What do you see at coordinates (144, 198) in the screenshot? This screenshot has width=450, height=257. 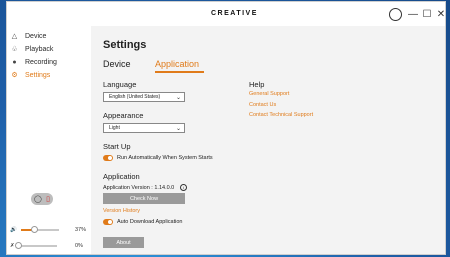 I see `check-now-button: Check Now` at bounding box center [144, 198].